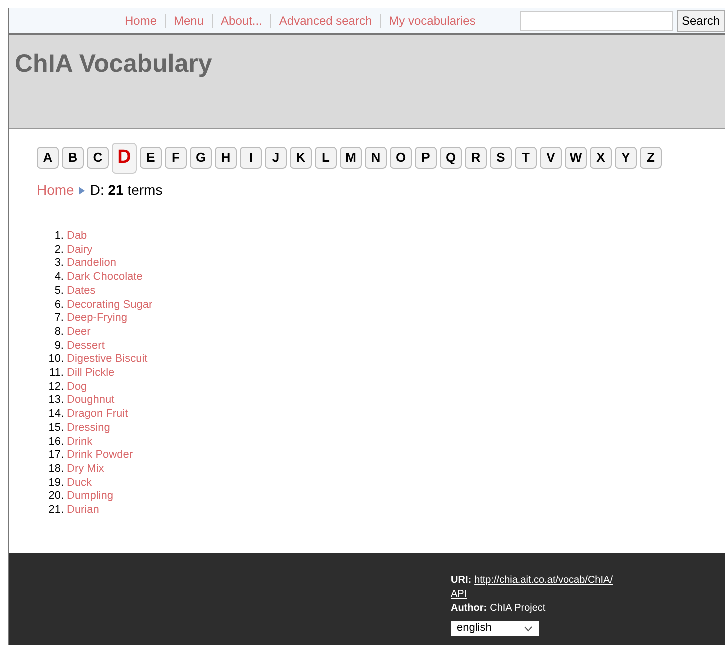 Image resolution: width=725 pixels, height=645 pixels. Describe the element at coordinates (176, 158) in the screenshot. I see `letter-button: F` at that location.